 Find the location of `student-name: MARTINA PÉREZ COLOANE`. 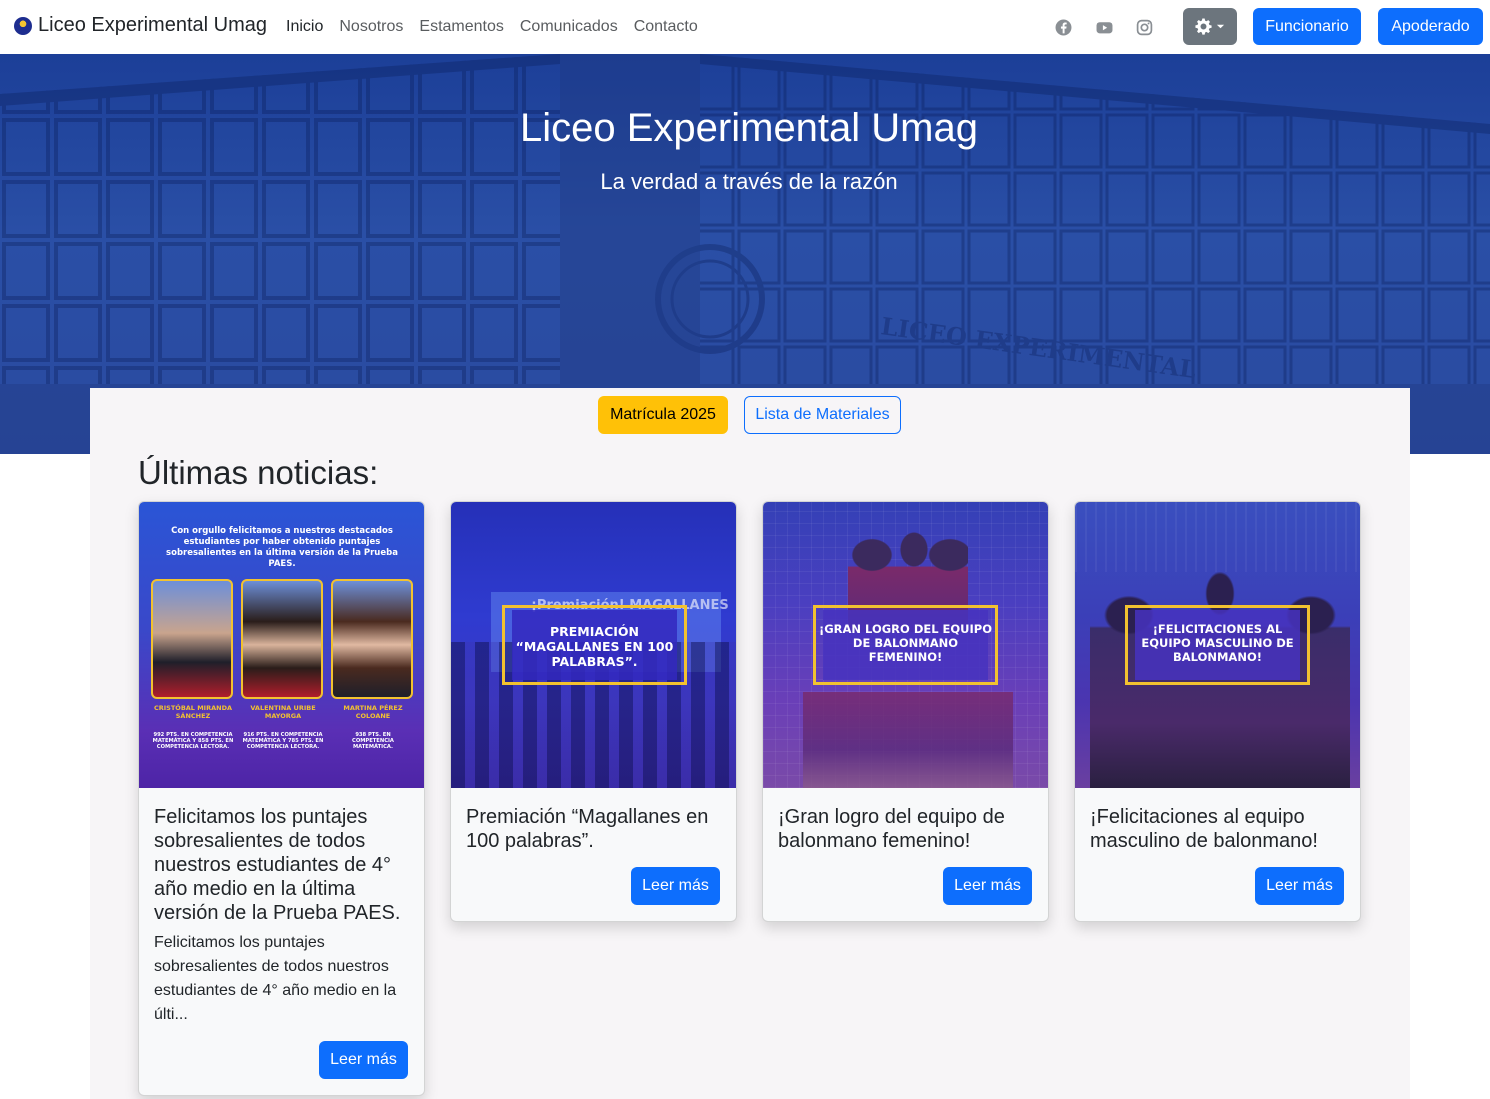

student-name: MARTINA PÉREZ COLOANE is located at coordinates (373, 712).